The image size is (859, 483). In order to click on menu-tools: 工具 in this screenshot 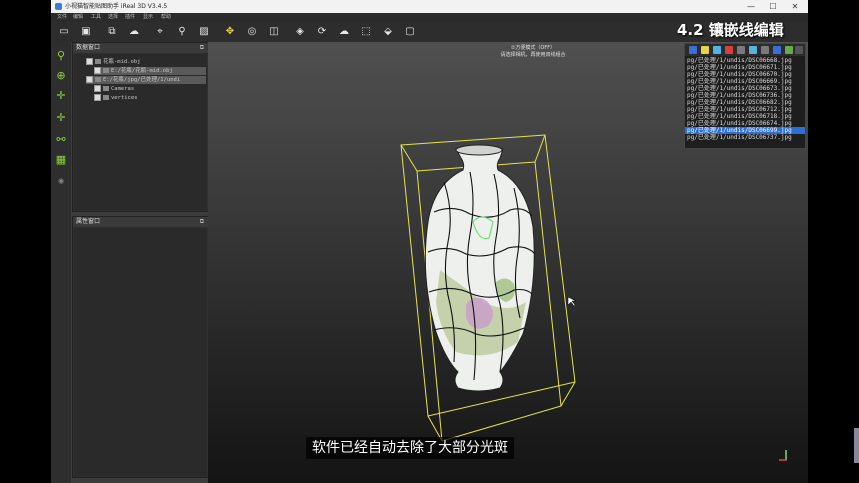, I will do `click(96, 17)`.